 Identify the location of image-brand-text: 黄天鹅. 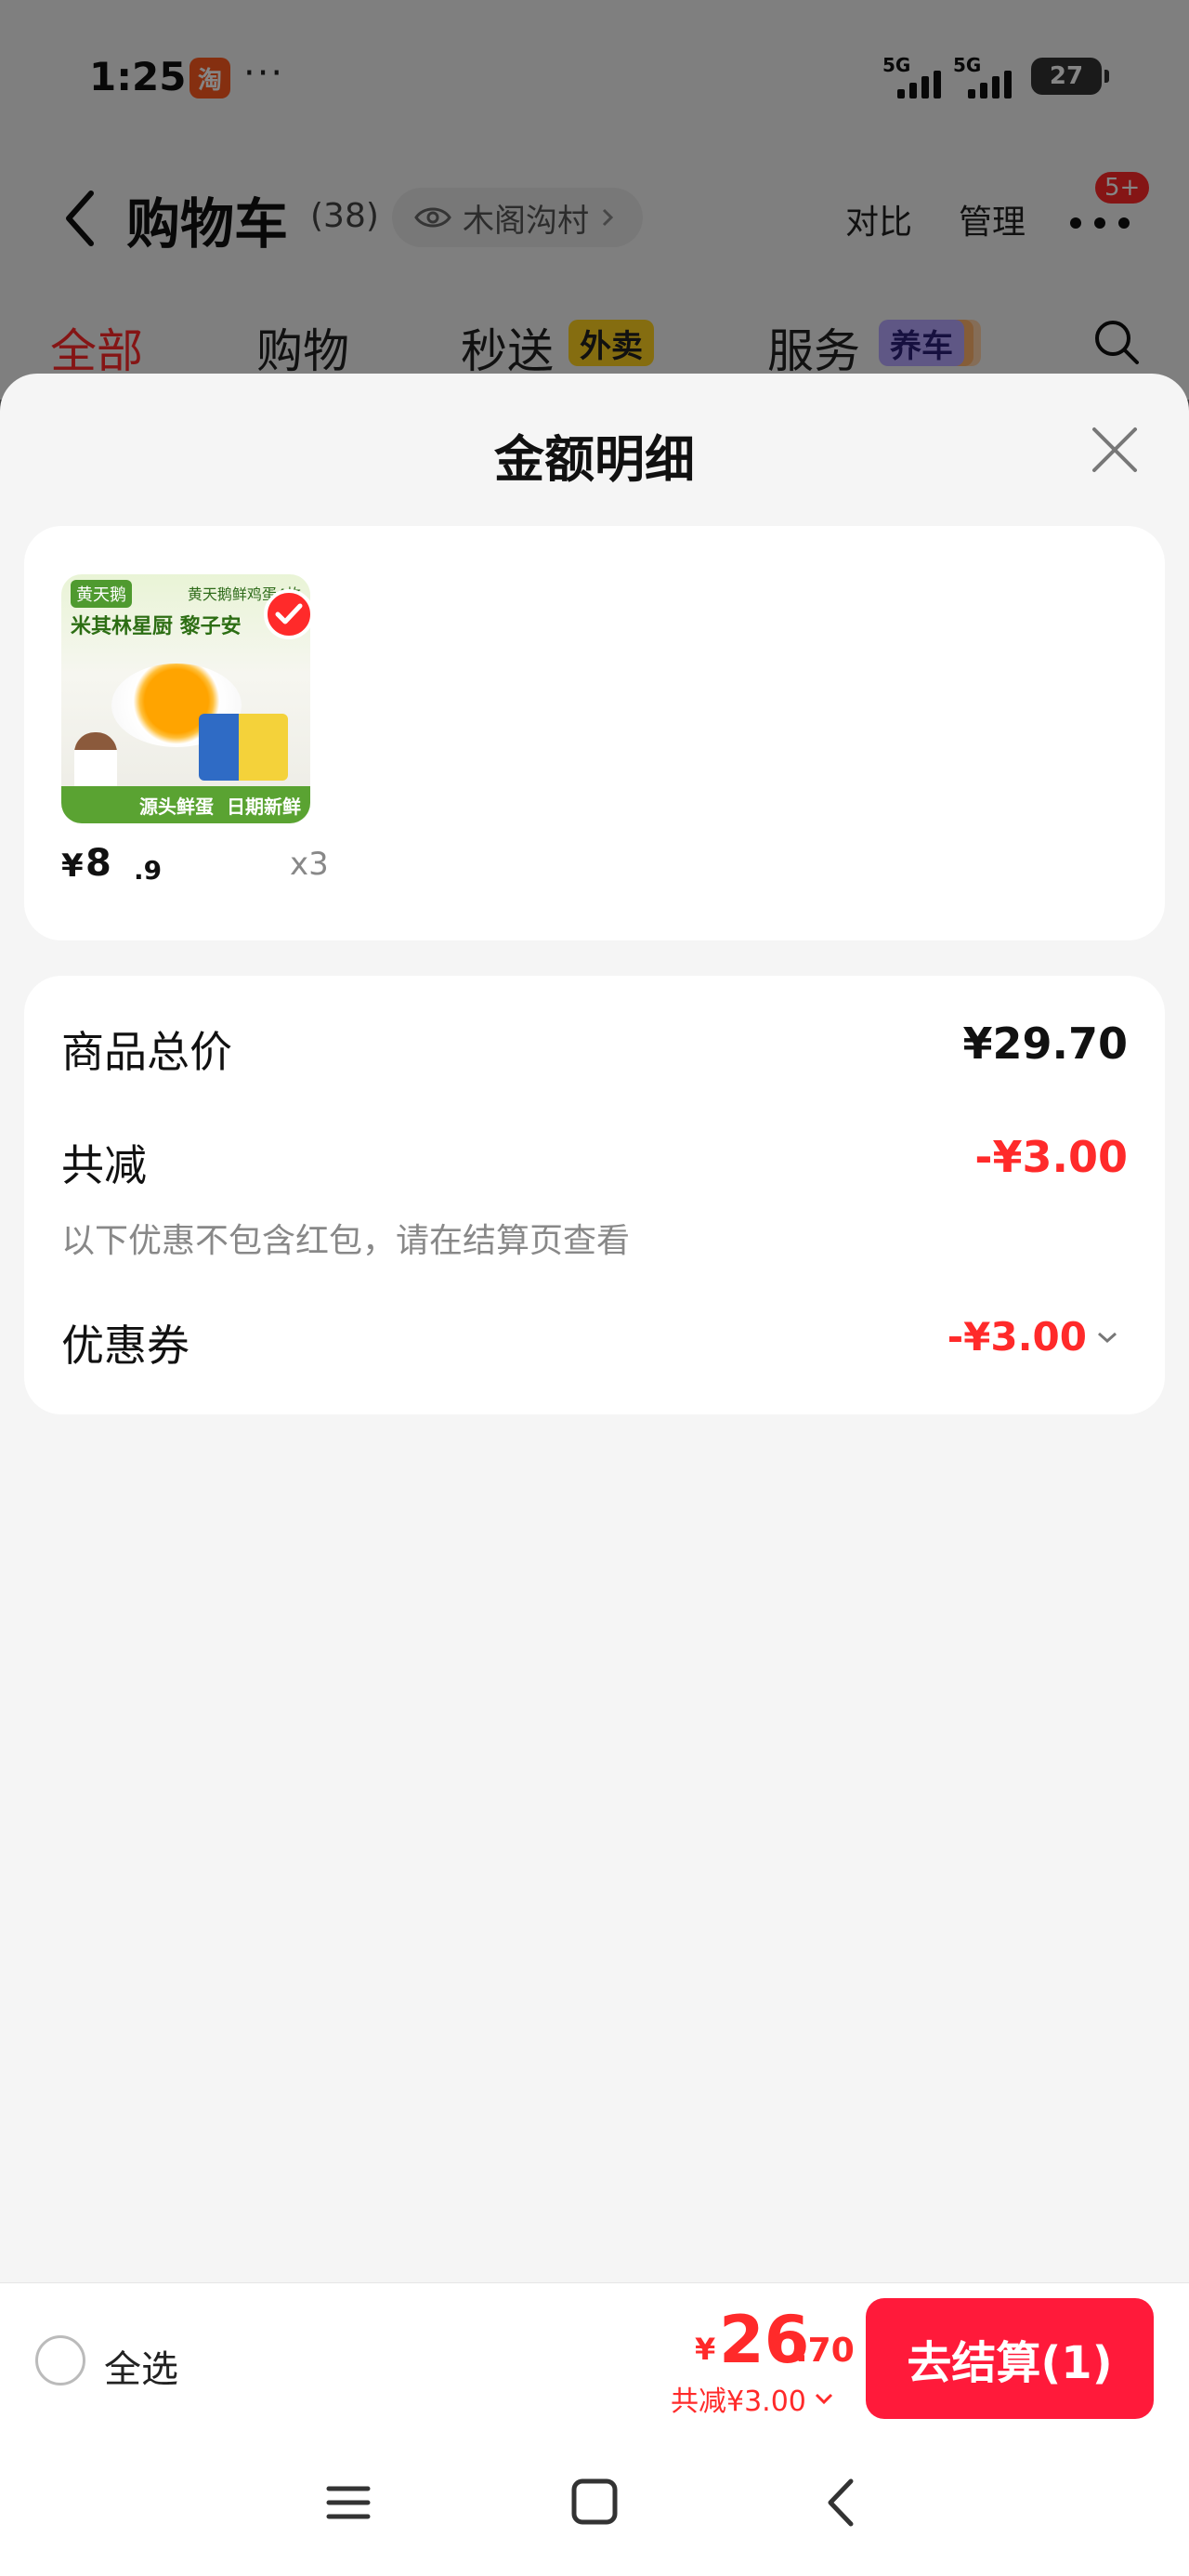
(101, 594).